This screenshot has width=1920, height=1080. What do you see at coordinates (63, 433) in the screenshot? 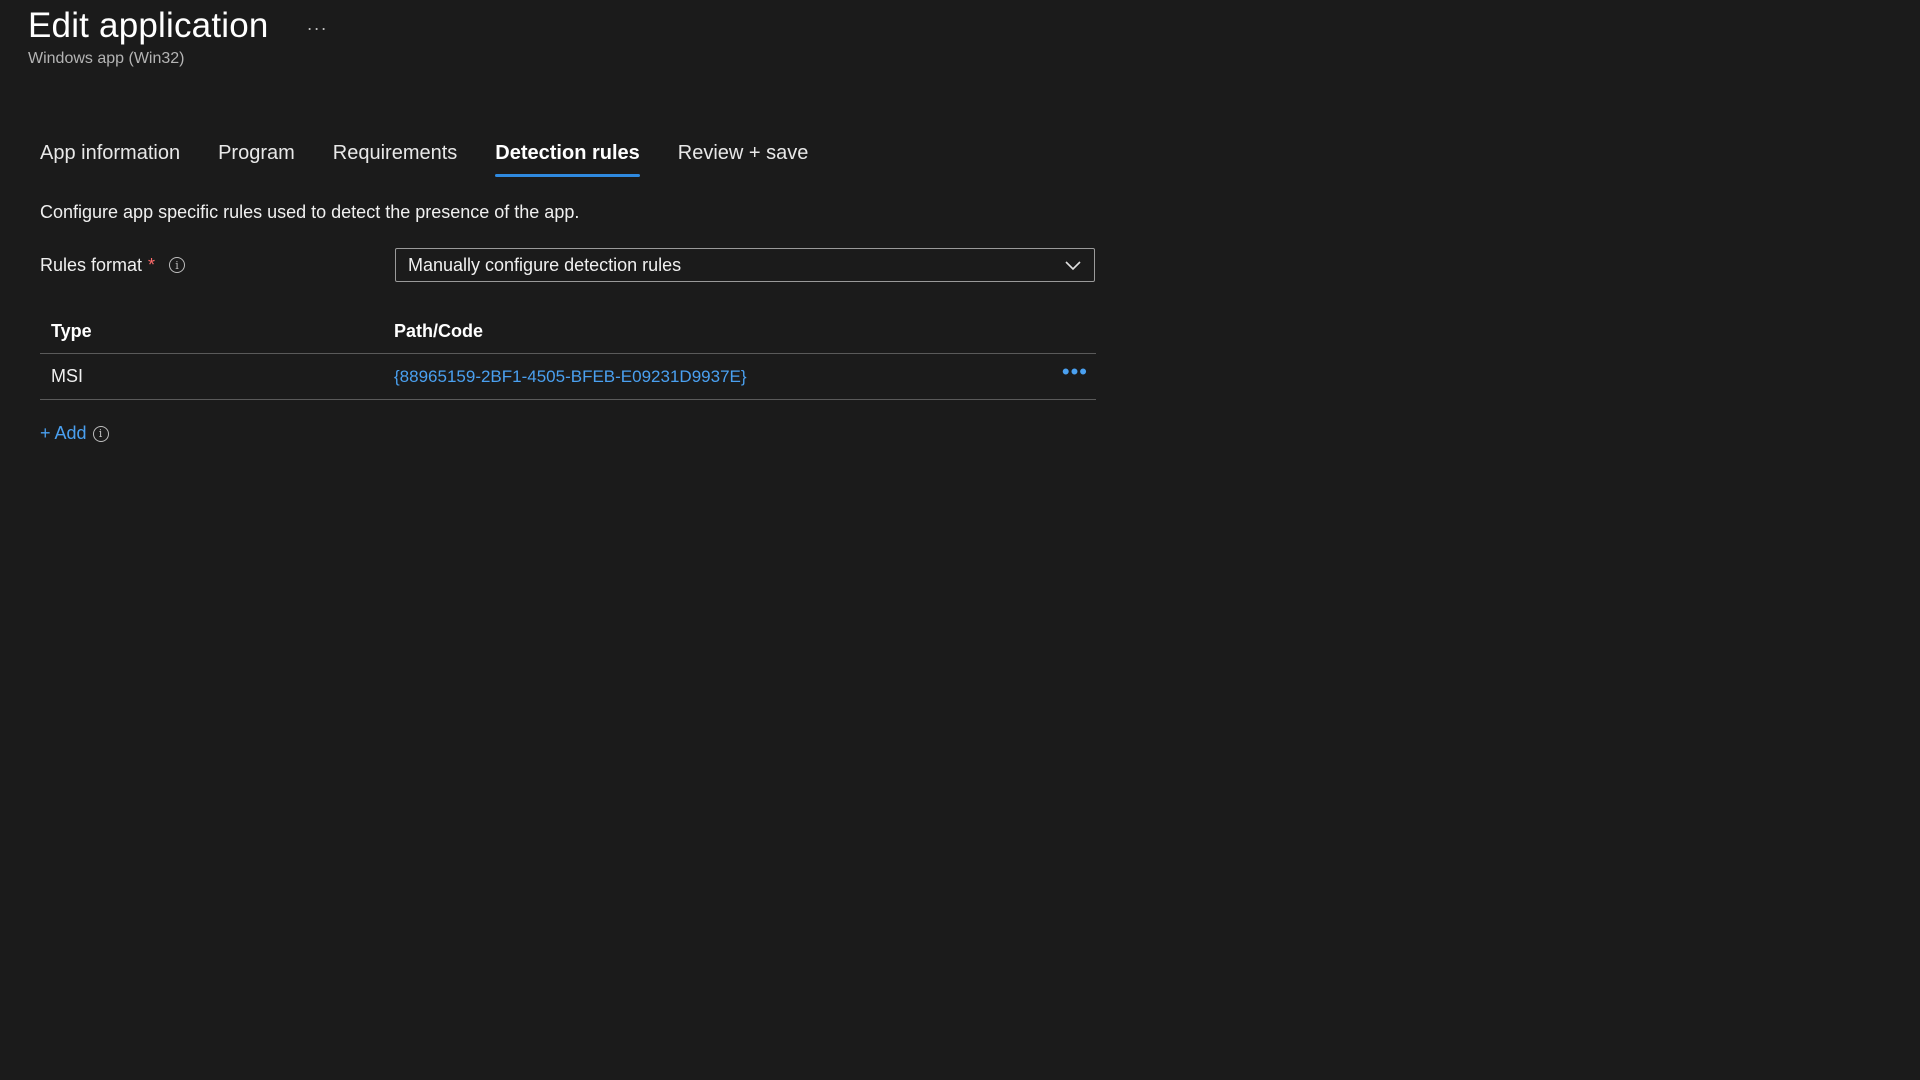
I see `add-rule-label: + Add` at bounding box center [63, 433].